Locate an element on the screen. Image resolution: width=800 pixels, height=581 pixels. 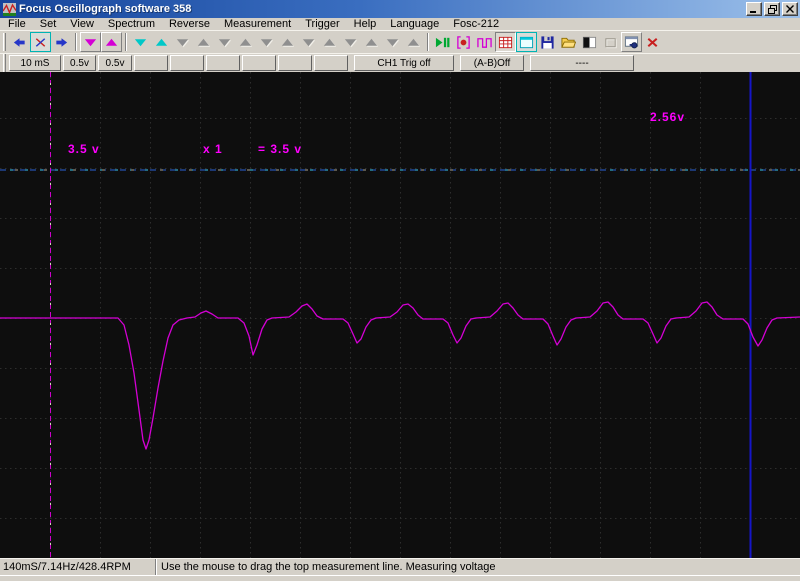
aux6-scale-down-button is located at coordinates (392, 42).